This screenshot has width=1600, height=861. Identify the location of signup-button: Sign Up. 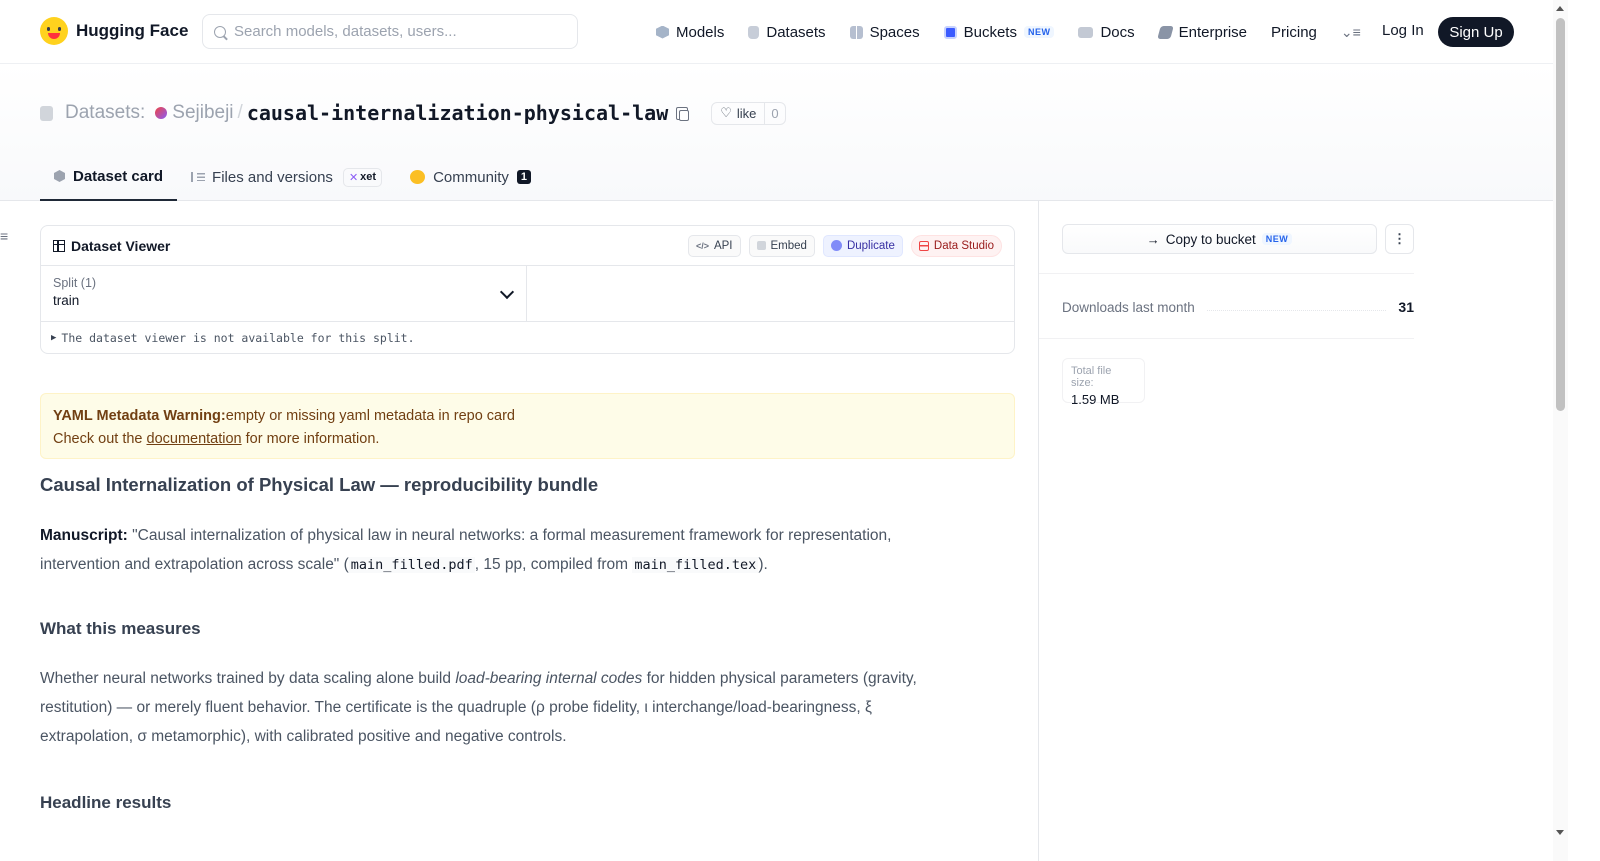
(1476, 32).